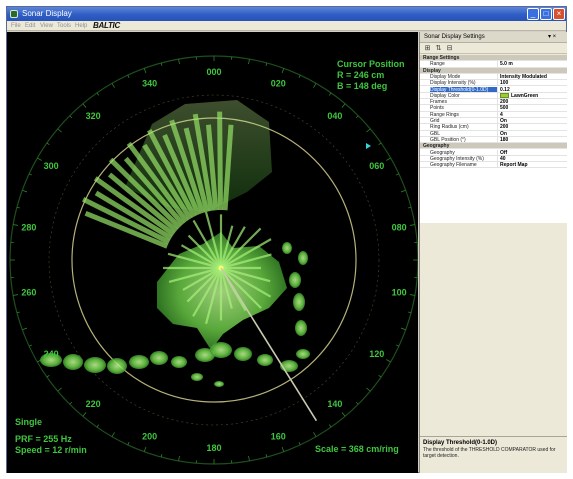 The image size is (573, 479). I want to click on bearing-label: 200, so click(149, 437).